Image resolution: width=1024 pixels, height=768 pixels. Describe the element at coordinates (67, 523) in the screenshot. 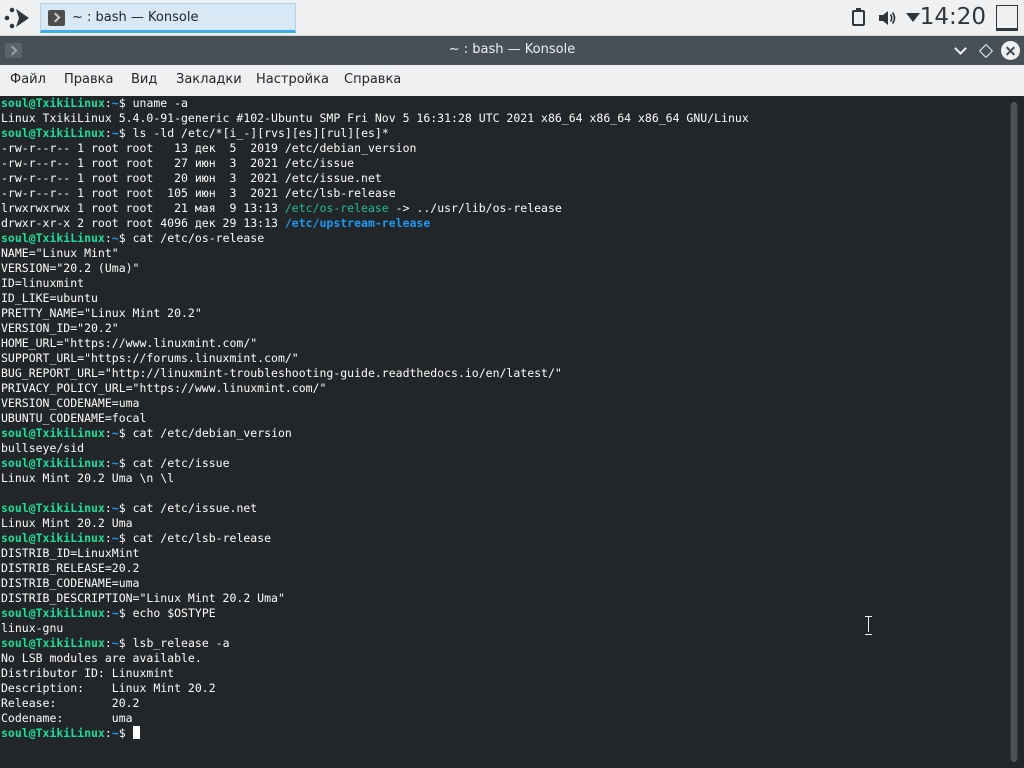

I see `output-line: Linux Mint 20.2 Uma` at that location.